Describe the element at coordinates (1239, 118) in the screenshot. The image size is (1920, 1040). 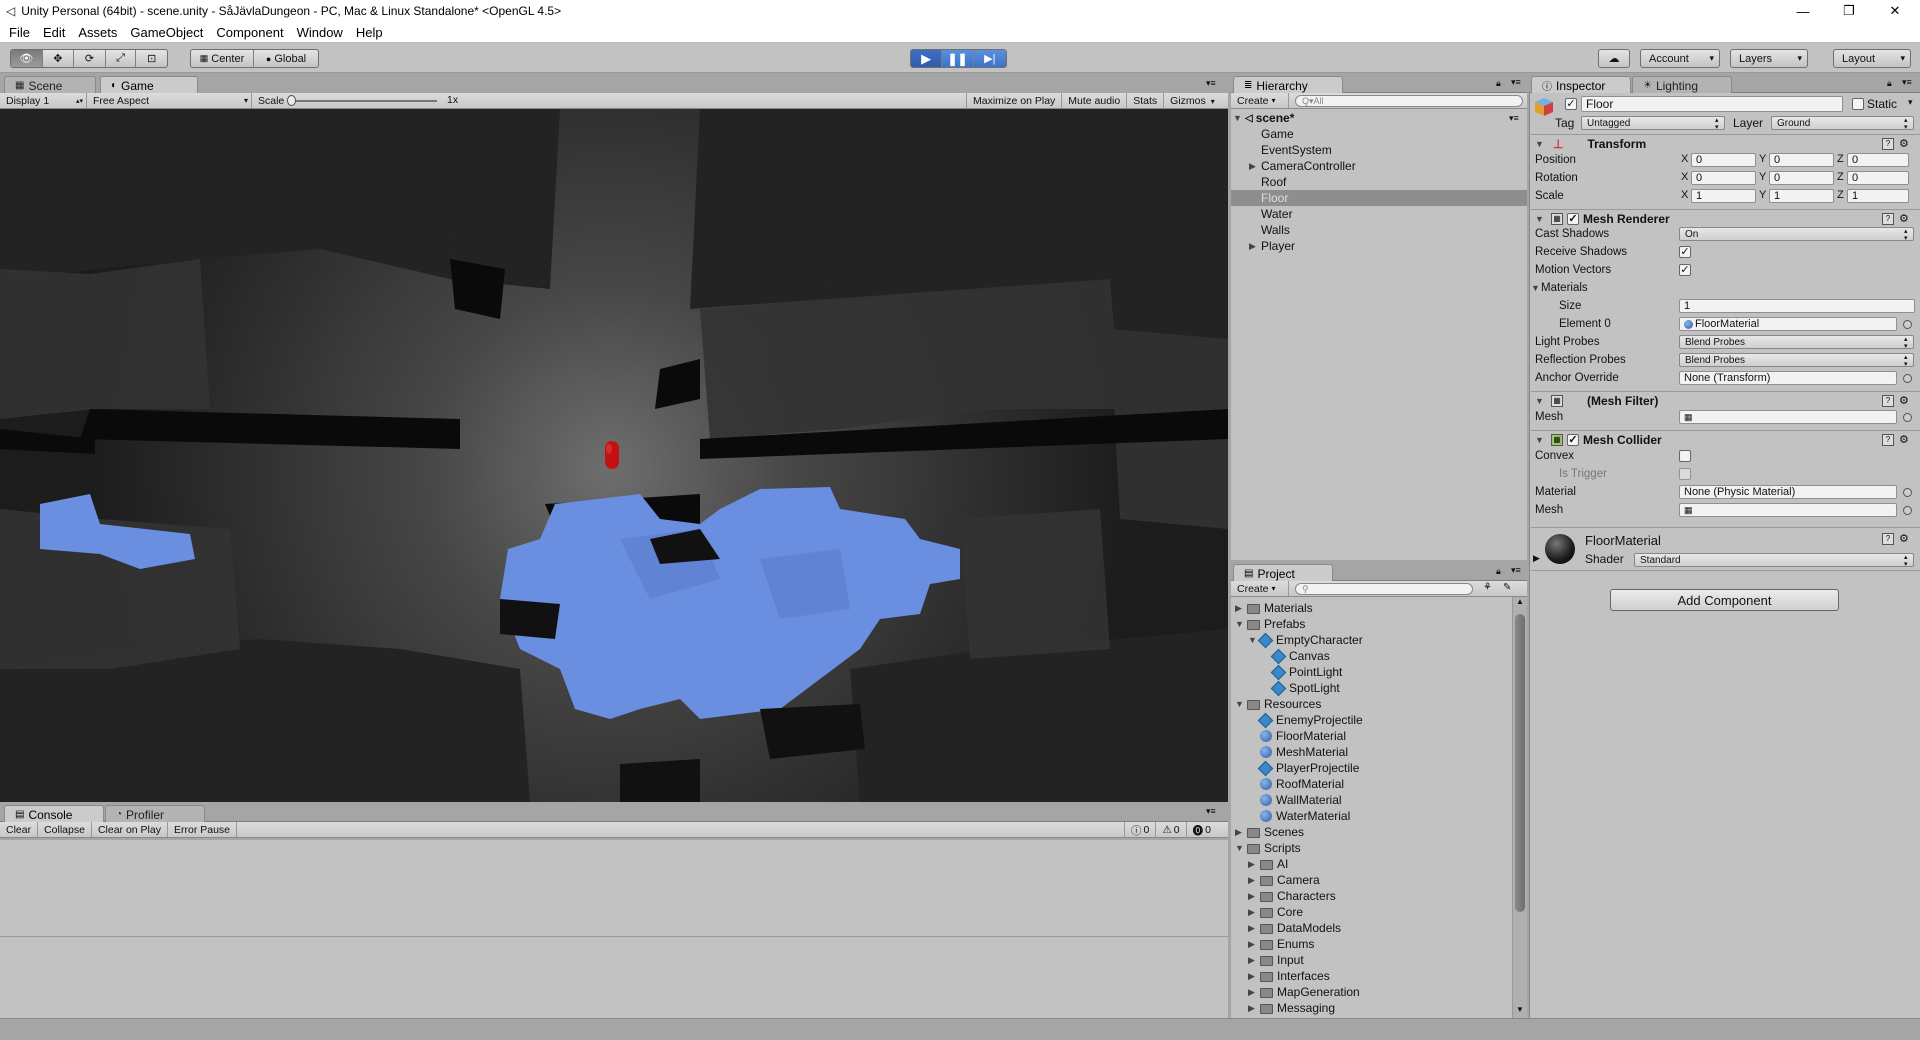
I see `expand-arrow-icon: ▼` at that location.